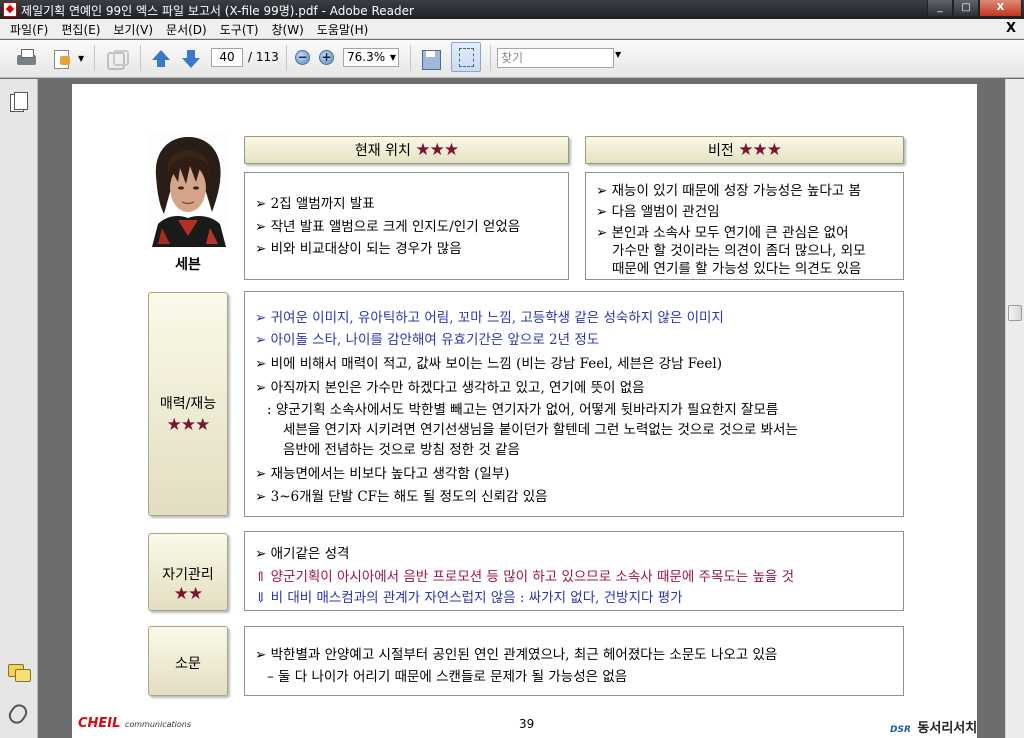  Describe the element at coordinates (116, 59) in the screenshot. I see `collaborate-icon` at that location.